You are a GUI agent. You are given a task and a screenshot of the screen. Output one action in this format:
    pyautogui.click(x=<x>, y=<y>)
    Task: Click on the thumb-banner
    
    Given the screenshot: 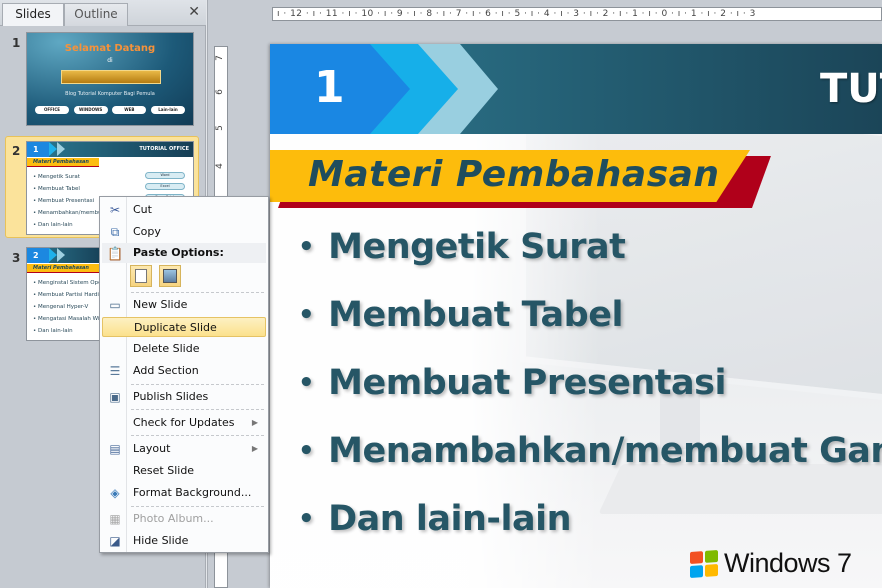 What is the action you would take?
    pyautogui.click(x=111, y=77)
    